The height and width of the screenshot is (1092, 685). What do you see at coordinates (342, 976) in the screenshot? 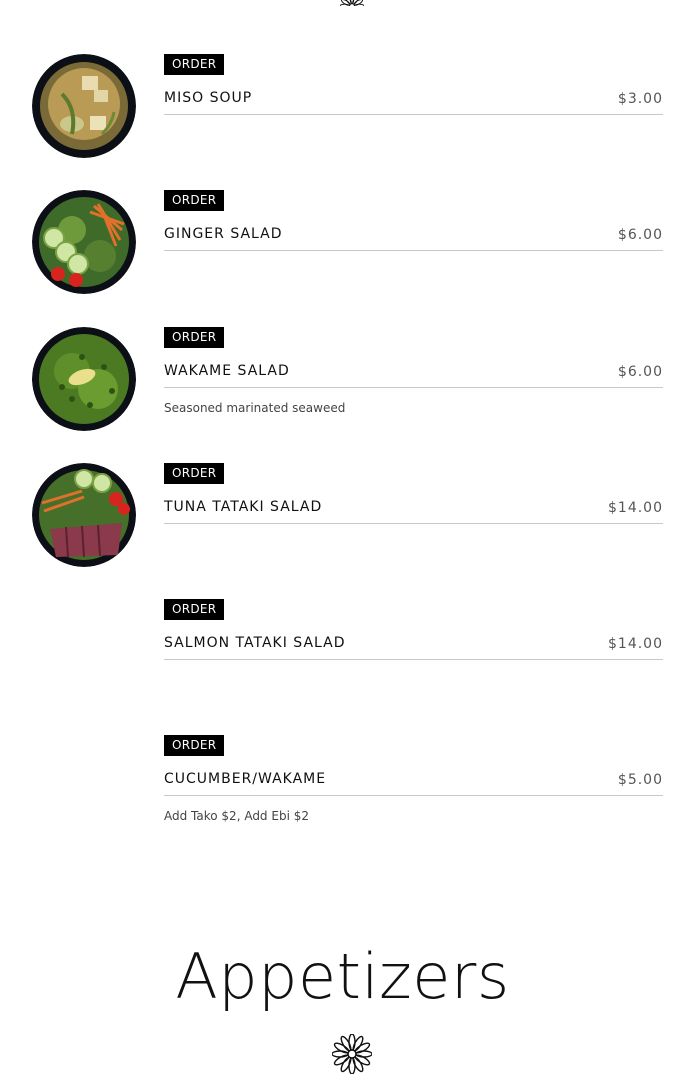
I see `section-title-appetizers: Appetizers` at bounding box center [342, 976].